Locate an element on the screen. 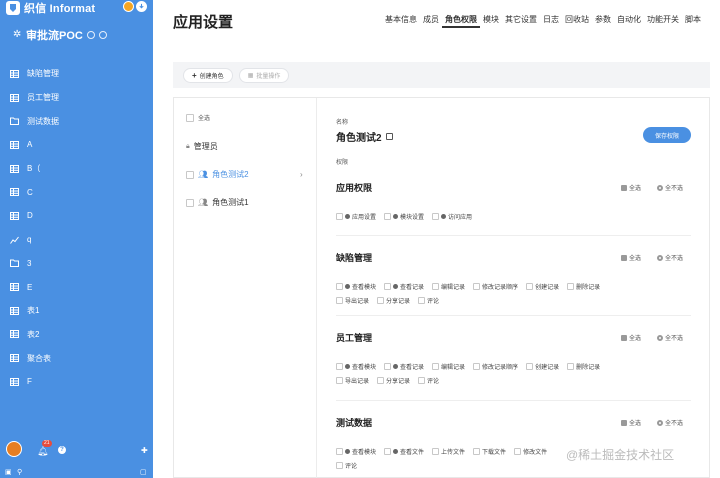  tab-5: 日志 is located at coordinates (551, 21).